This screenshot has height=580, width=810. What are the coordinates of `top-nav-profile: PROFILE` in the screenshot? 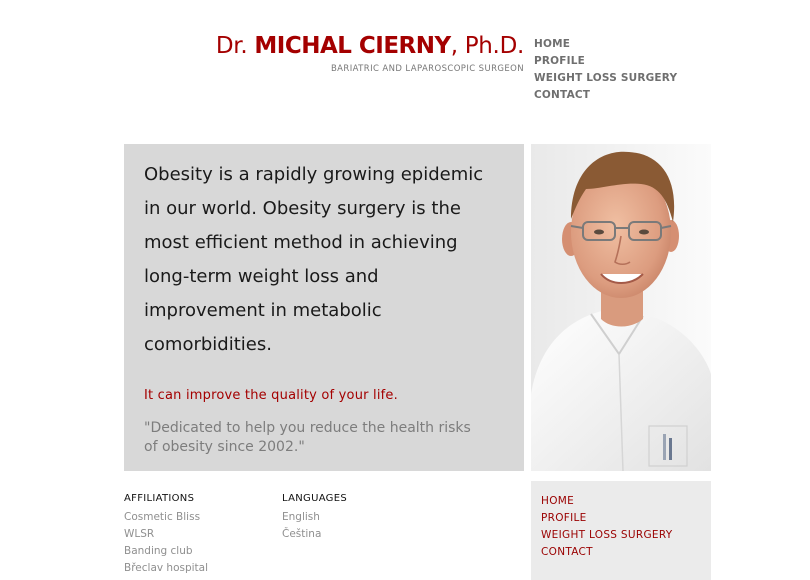 It's located at (605, 61).